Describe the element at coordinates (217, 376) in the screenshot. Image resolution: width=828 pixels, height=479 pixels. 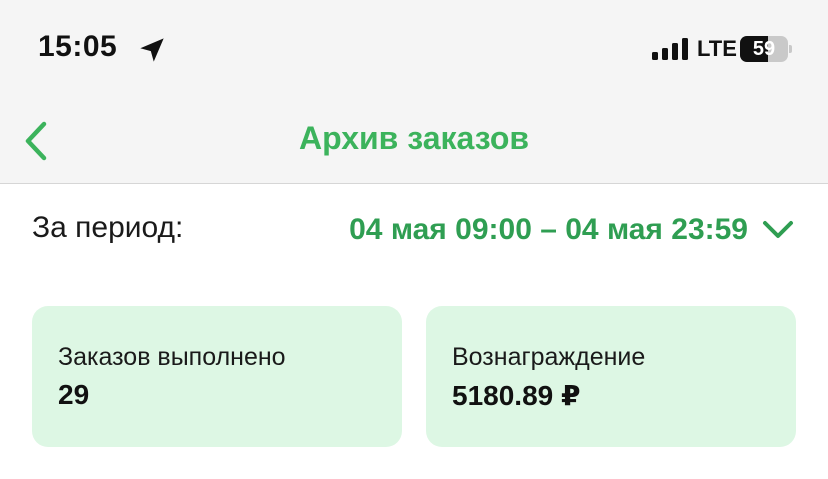
I see `orders-completed-card: Заказов выполнено 29` at that location.